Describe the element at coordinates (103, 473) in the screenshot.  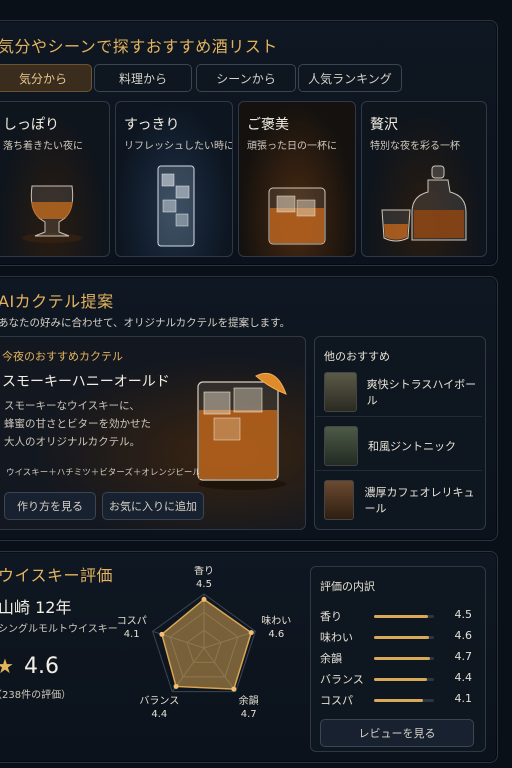
I see `featured-ingredients: ウイスキー＋ハチミツ＋ビターズ＋オレンジピール` at that location.